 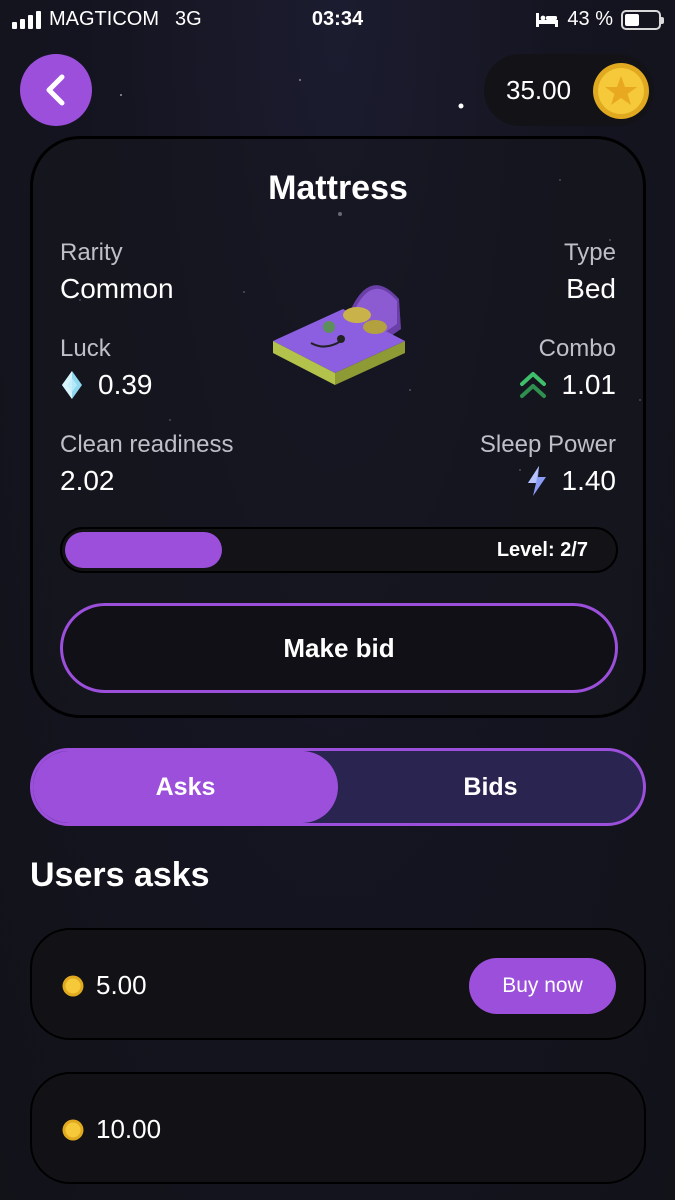 I want to click on combo-label: Combo, so click(x=577, y=348).